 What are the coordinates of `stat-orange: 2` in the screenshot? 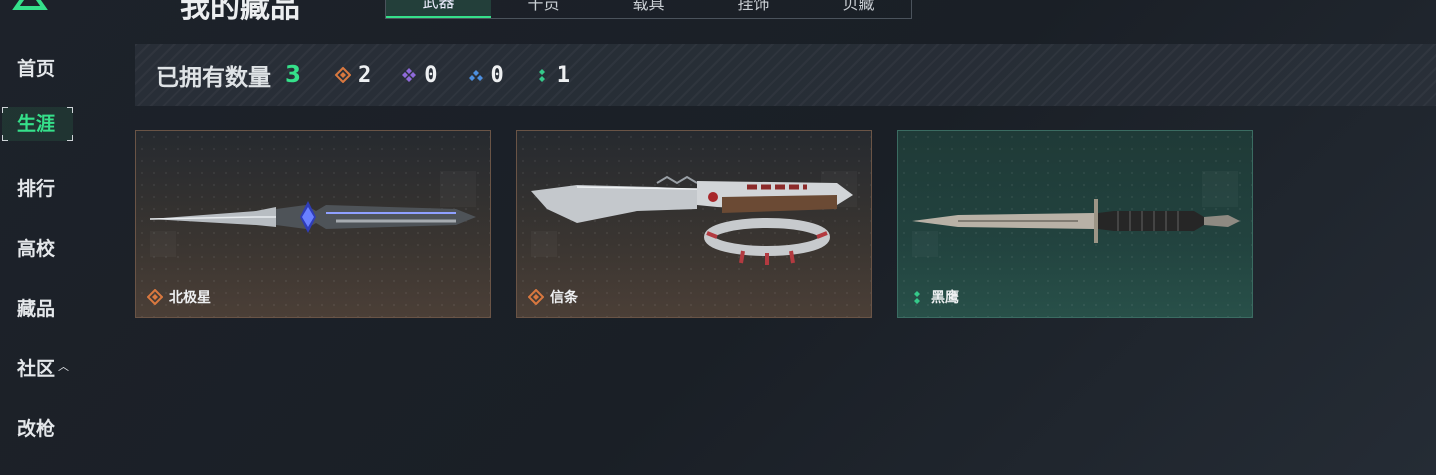 It's located at (353, 75).